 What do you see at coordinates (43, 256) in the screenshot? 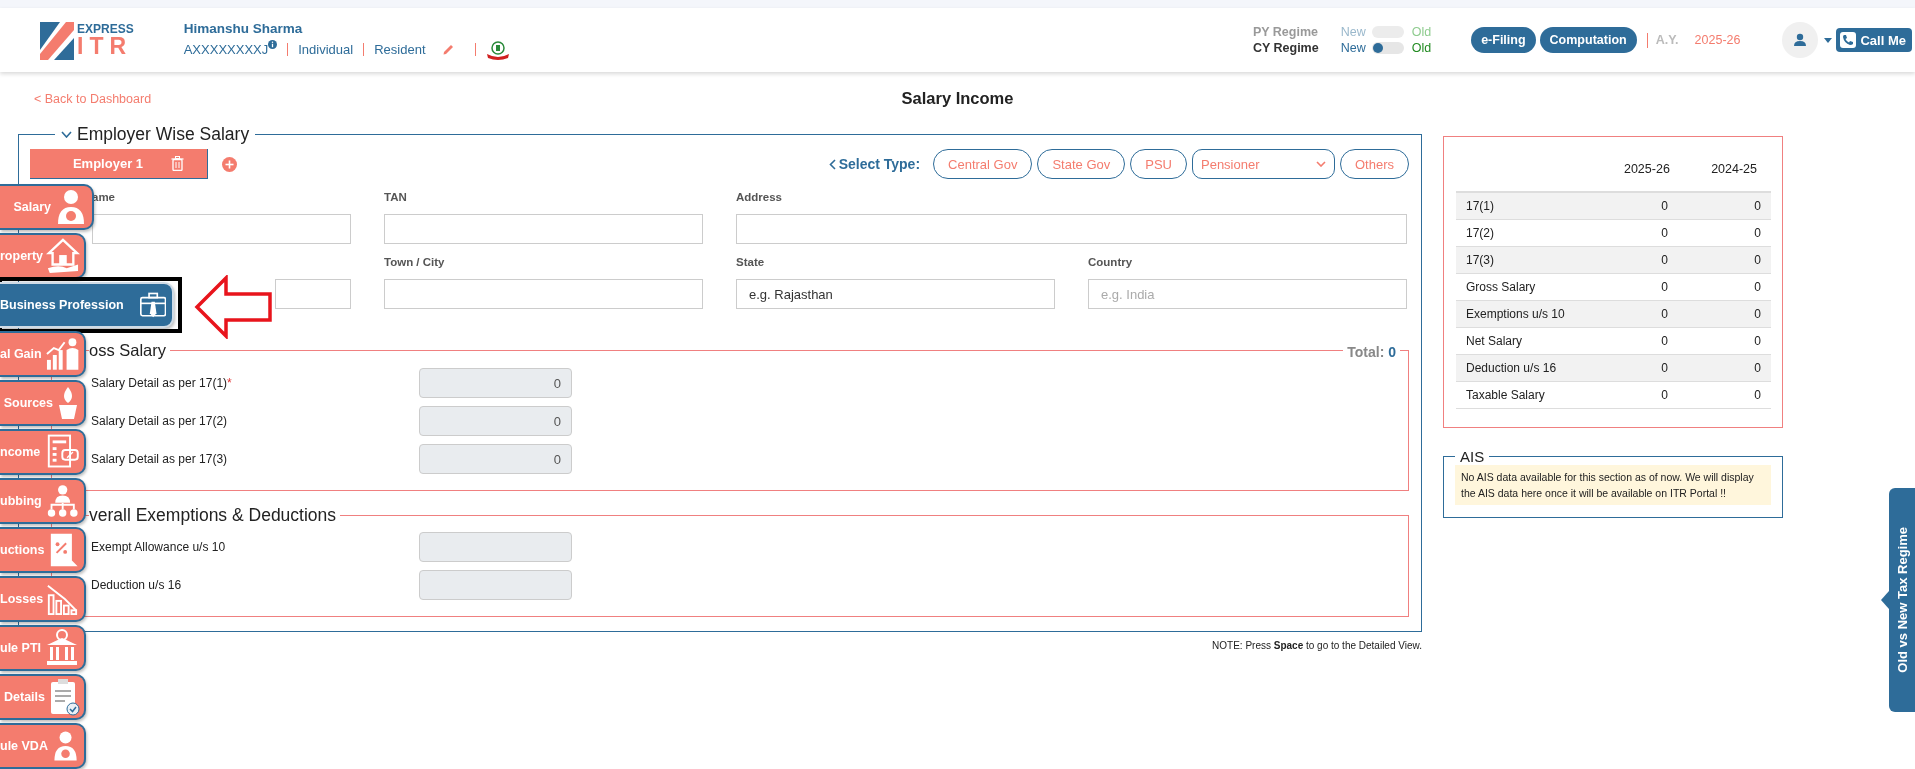
I see `sidebar-item: roperty` at bounding box center [43, 256].